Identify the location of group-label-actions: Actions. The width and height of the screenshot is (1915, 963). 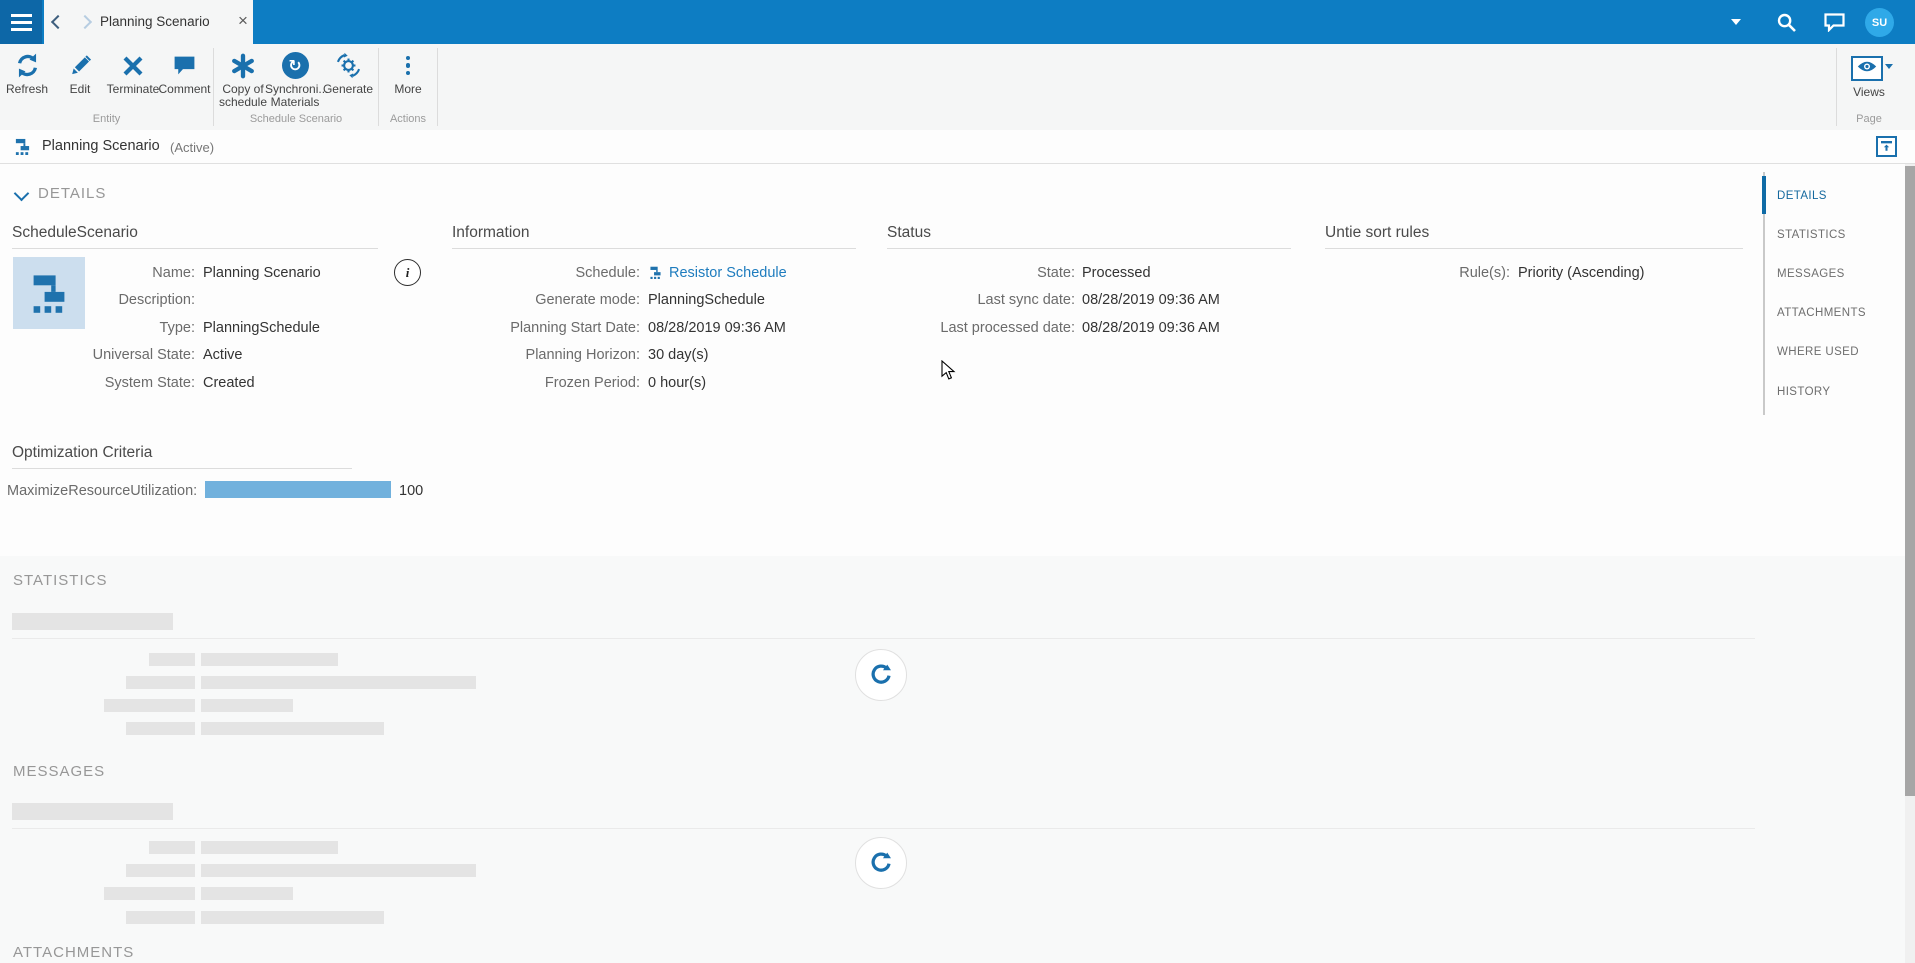
(408, 119).